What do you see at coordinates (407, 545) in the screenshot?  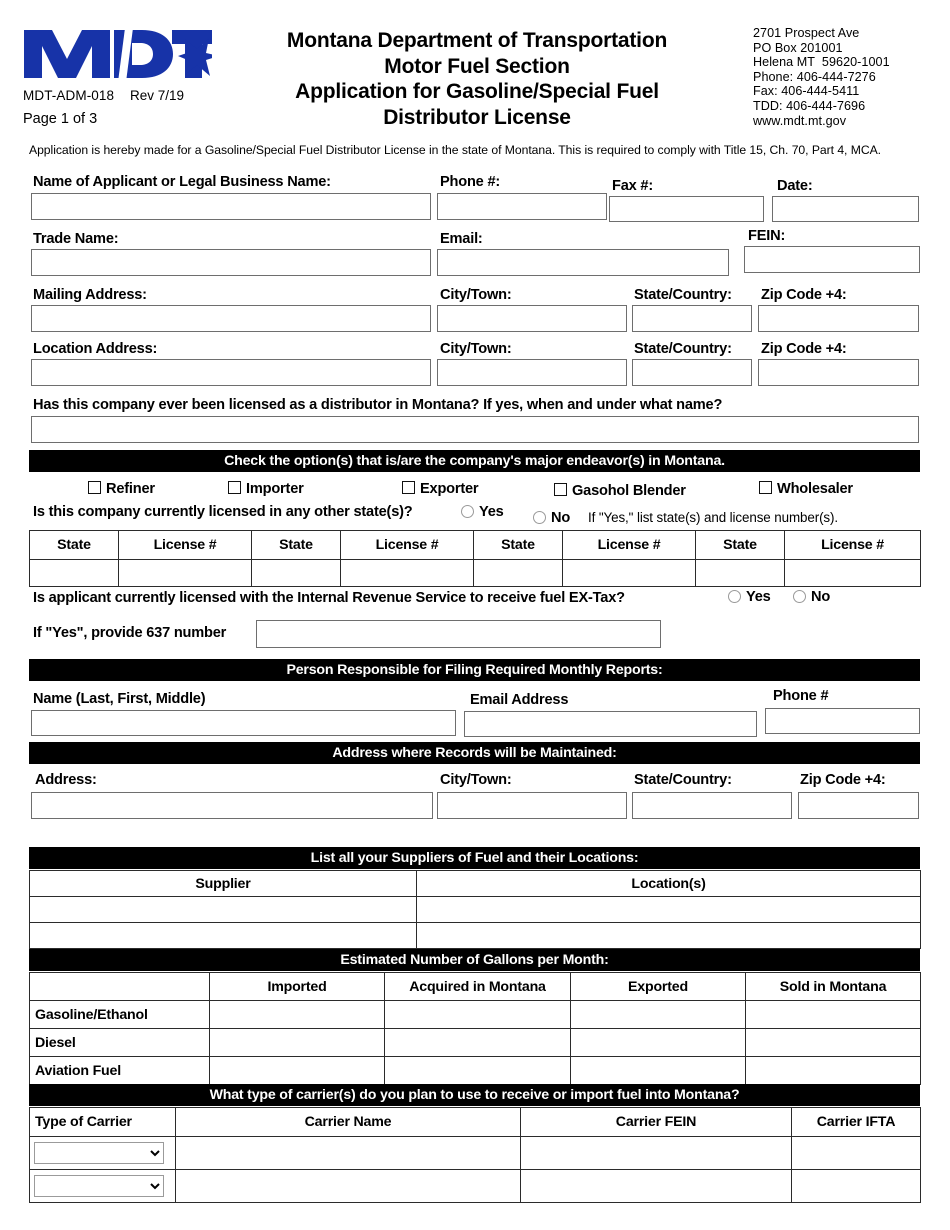 I see `col-license-2: License #` at bounding box center [407, 545].